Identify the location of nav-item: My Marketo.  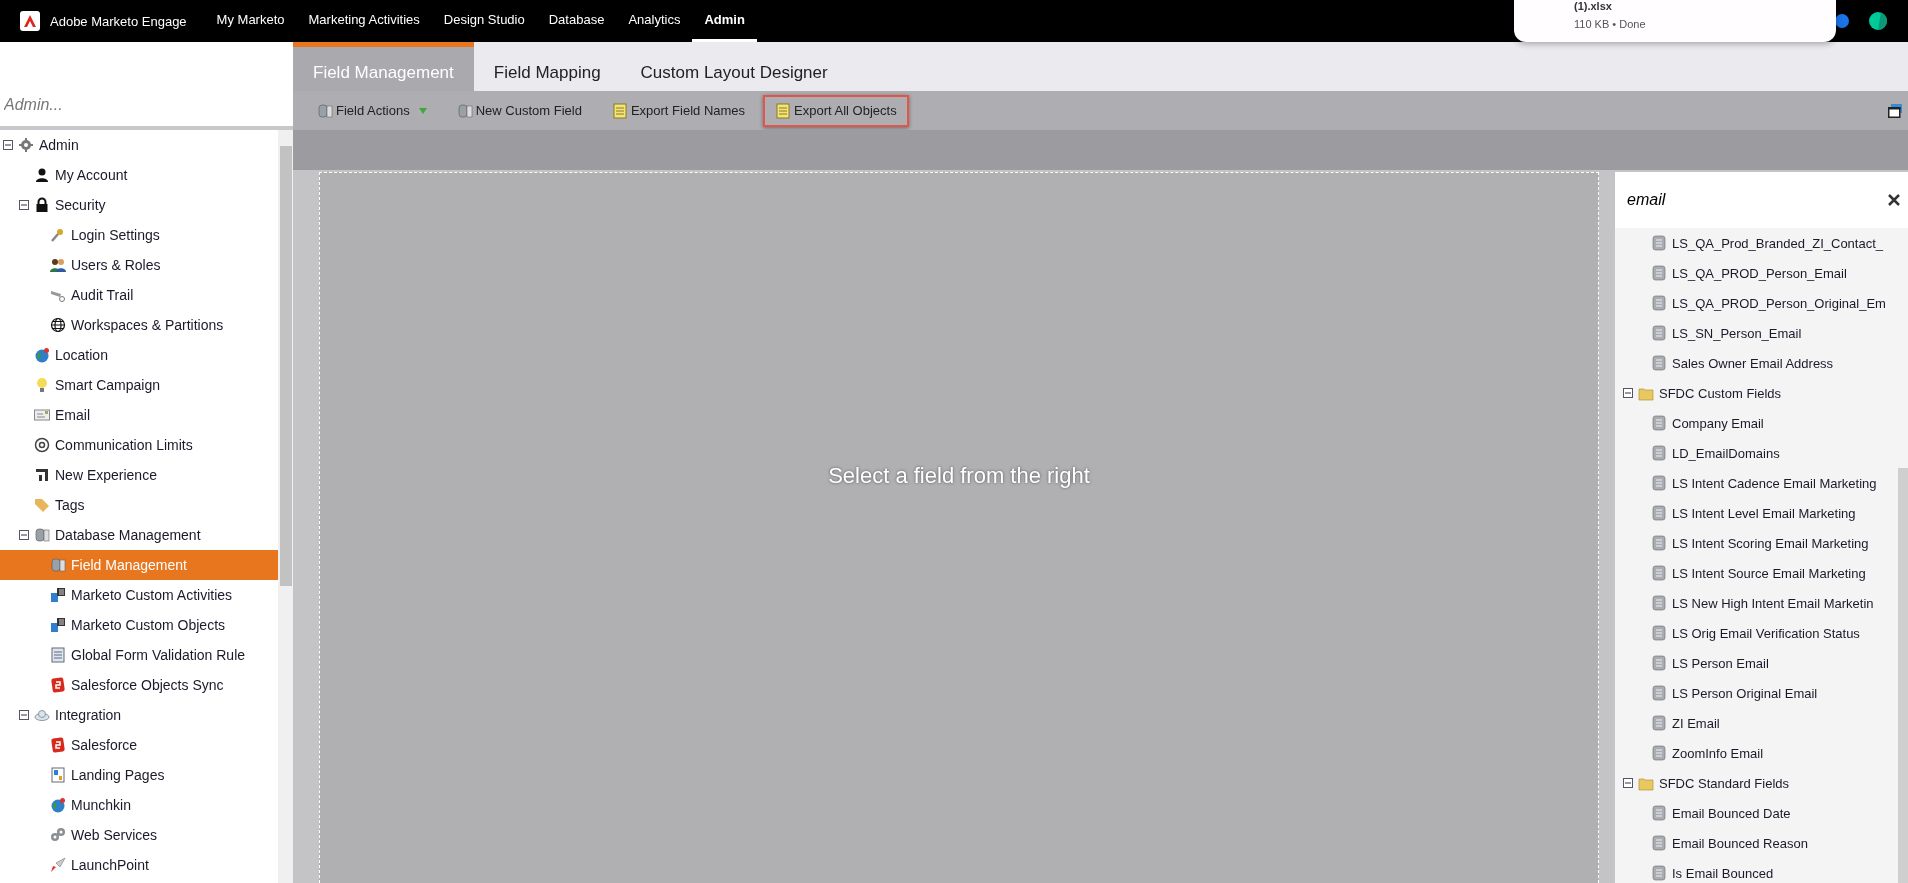
(250, 21).